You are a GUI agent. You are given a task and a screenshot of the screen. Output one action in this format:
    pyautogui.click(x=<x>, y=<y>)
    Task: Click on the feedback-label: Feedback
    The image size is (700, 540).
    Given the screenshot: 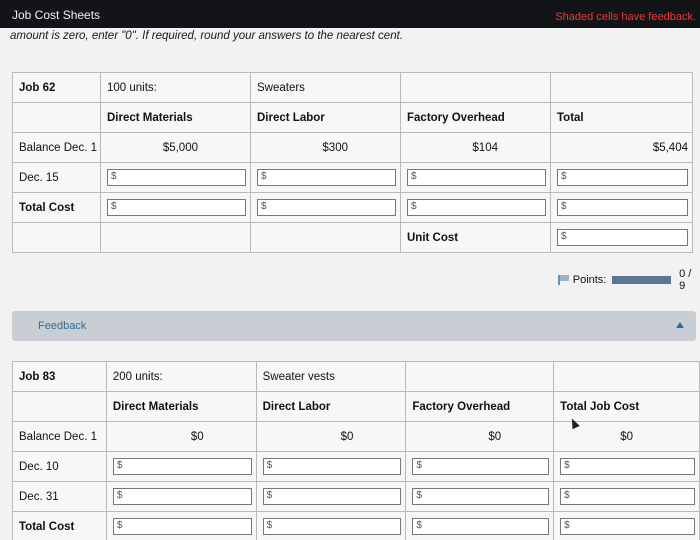 What is the action you would take?
    pyautogui.click(x=62, y=326)
    